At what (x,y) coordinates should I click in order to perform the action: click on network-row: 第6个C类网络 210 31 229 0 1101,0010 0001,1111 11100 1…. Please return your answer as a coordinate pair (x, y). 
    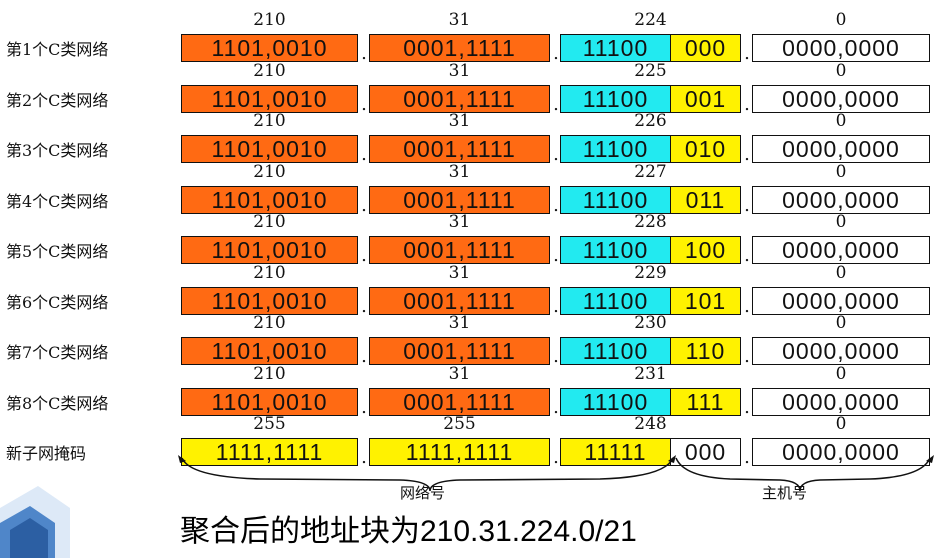
    Looking at the image, I should click on (469, 289).